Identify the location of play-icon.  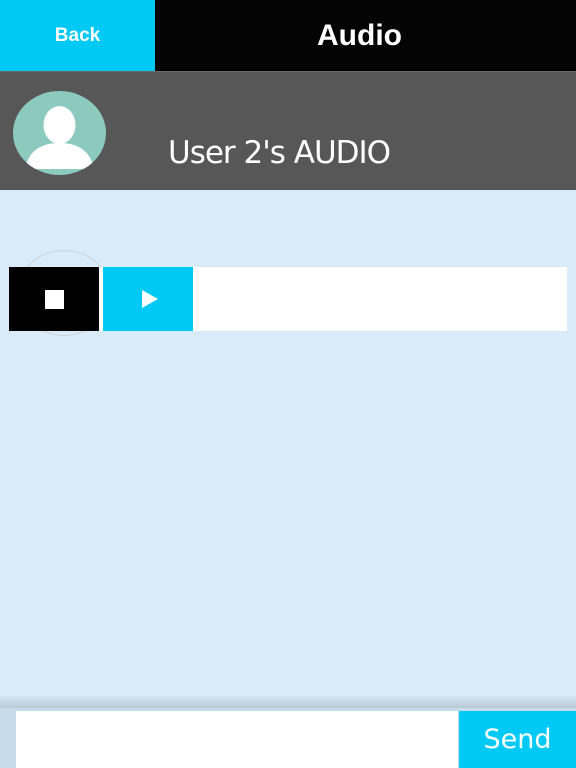
(150, 299).